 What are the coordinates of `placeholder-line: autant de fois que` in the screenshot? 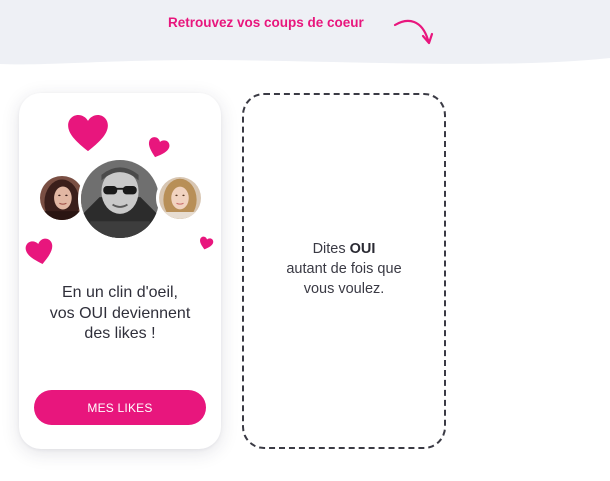 It's located at (344, 269).